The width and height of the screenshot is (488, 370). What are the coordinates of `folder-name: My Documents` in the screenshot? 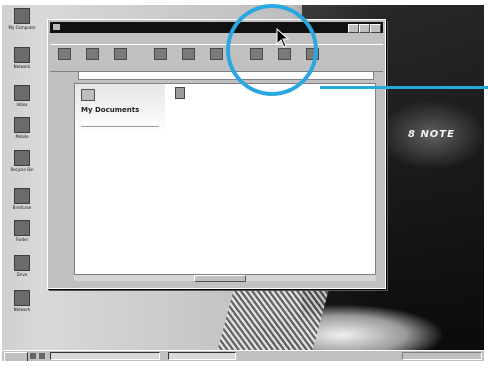 It's located at (110, 110).